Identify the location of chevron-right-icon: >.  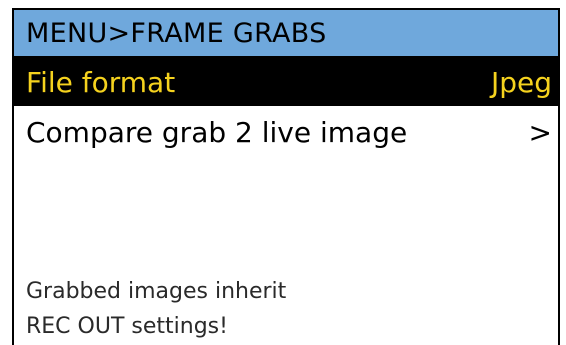
(540, 132).